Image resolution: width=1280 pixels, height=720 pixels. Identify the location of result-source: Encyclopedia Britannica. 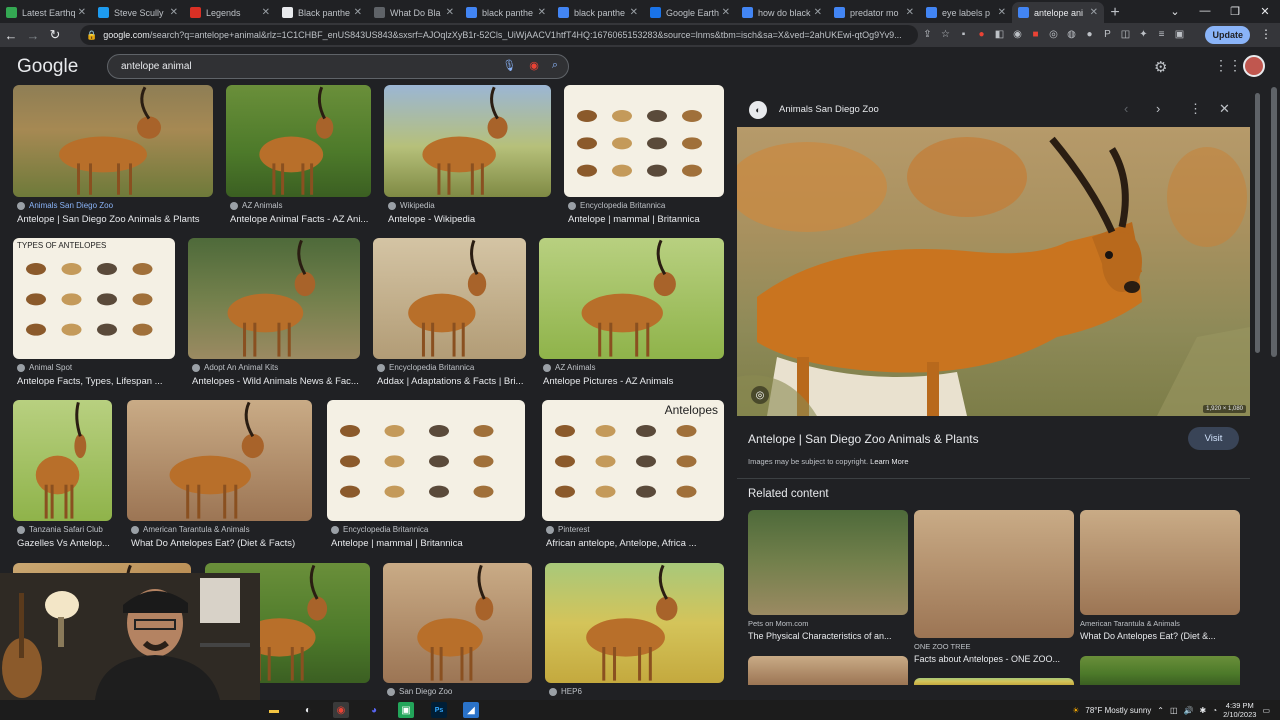
(425, 367).